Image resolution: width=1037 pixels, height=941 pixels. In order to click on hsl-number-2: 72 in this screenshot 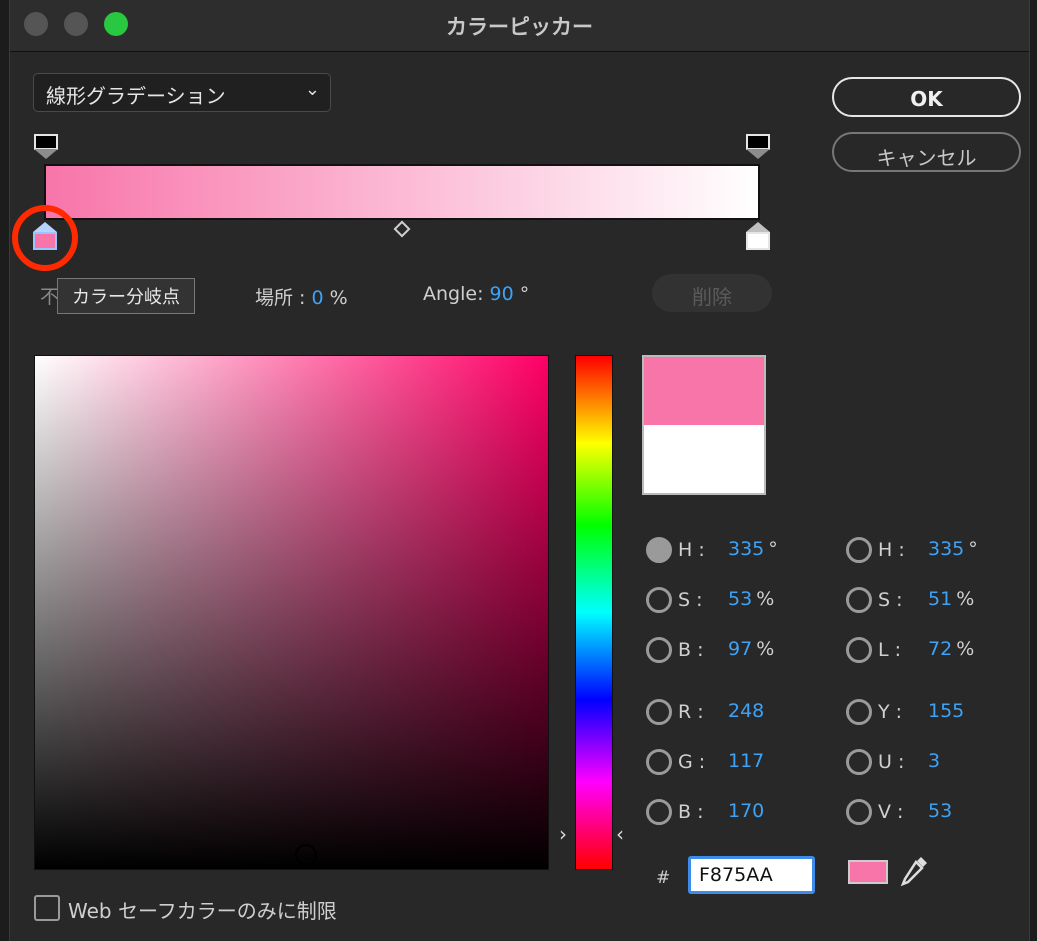, I will do `click(940, 649)`.